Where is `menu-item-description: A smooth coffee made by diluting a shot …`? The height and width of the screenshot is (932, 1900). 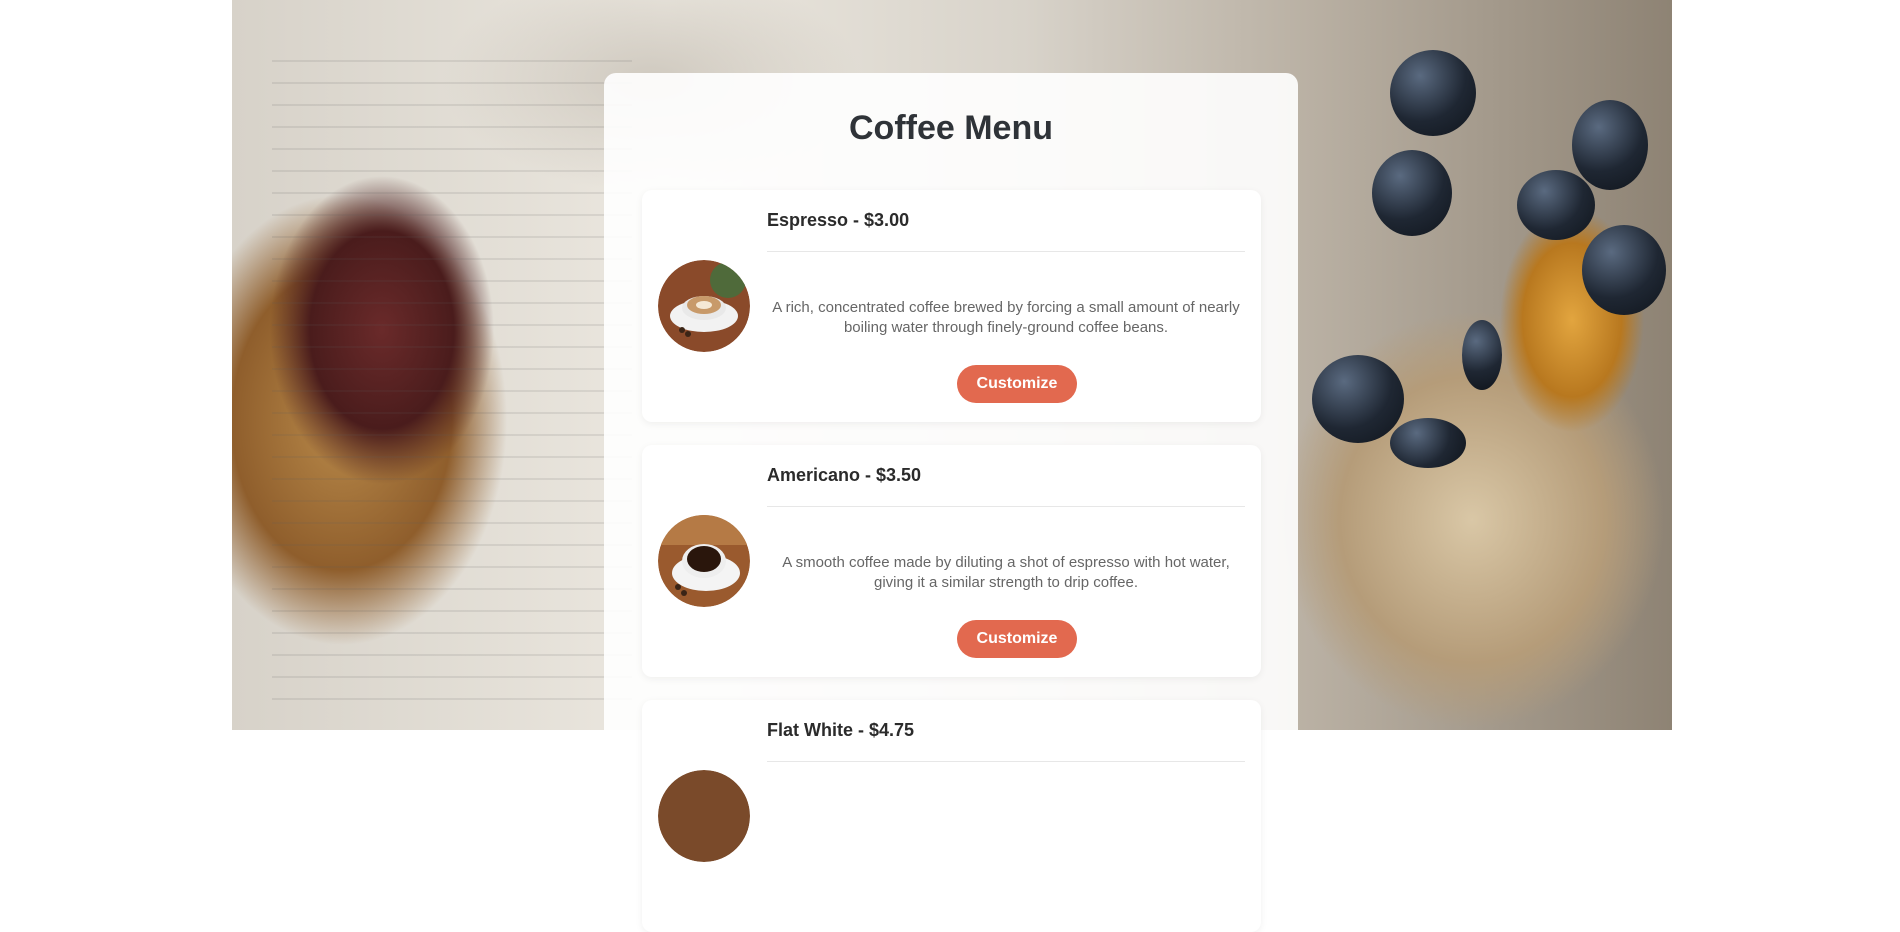 menu-item-description: A smooth coffee made by diluting a shot … is located at coordinates (1006, 572).